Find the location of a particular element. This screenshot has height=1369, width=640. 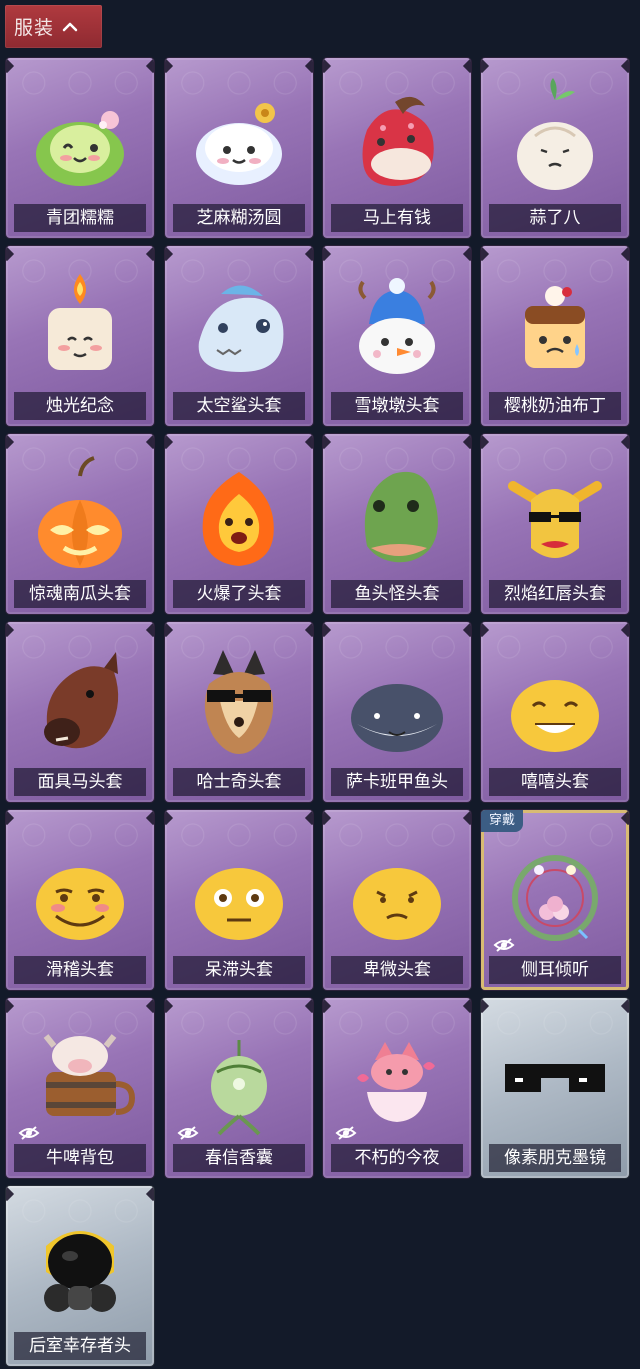

costume-card-sacabambaspis: 萨卡班甲鱼头 is located at coordinates (397, 712).